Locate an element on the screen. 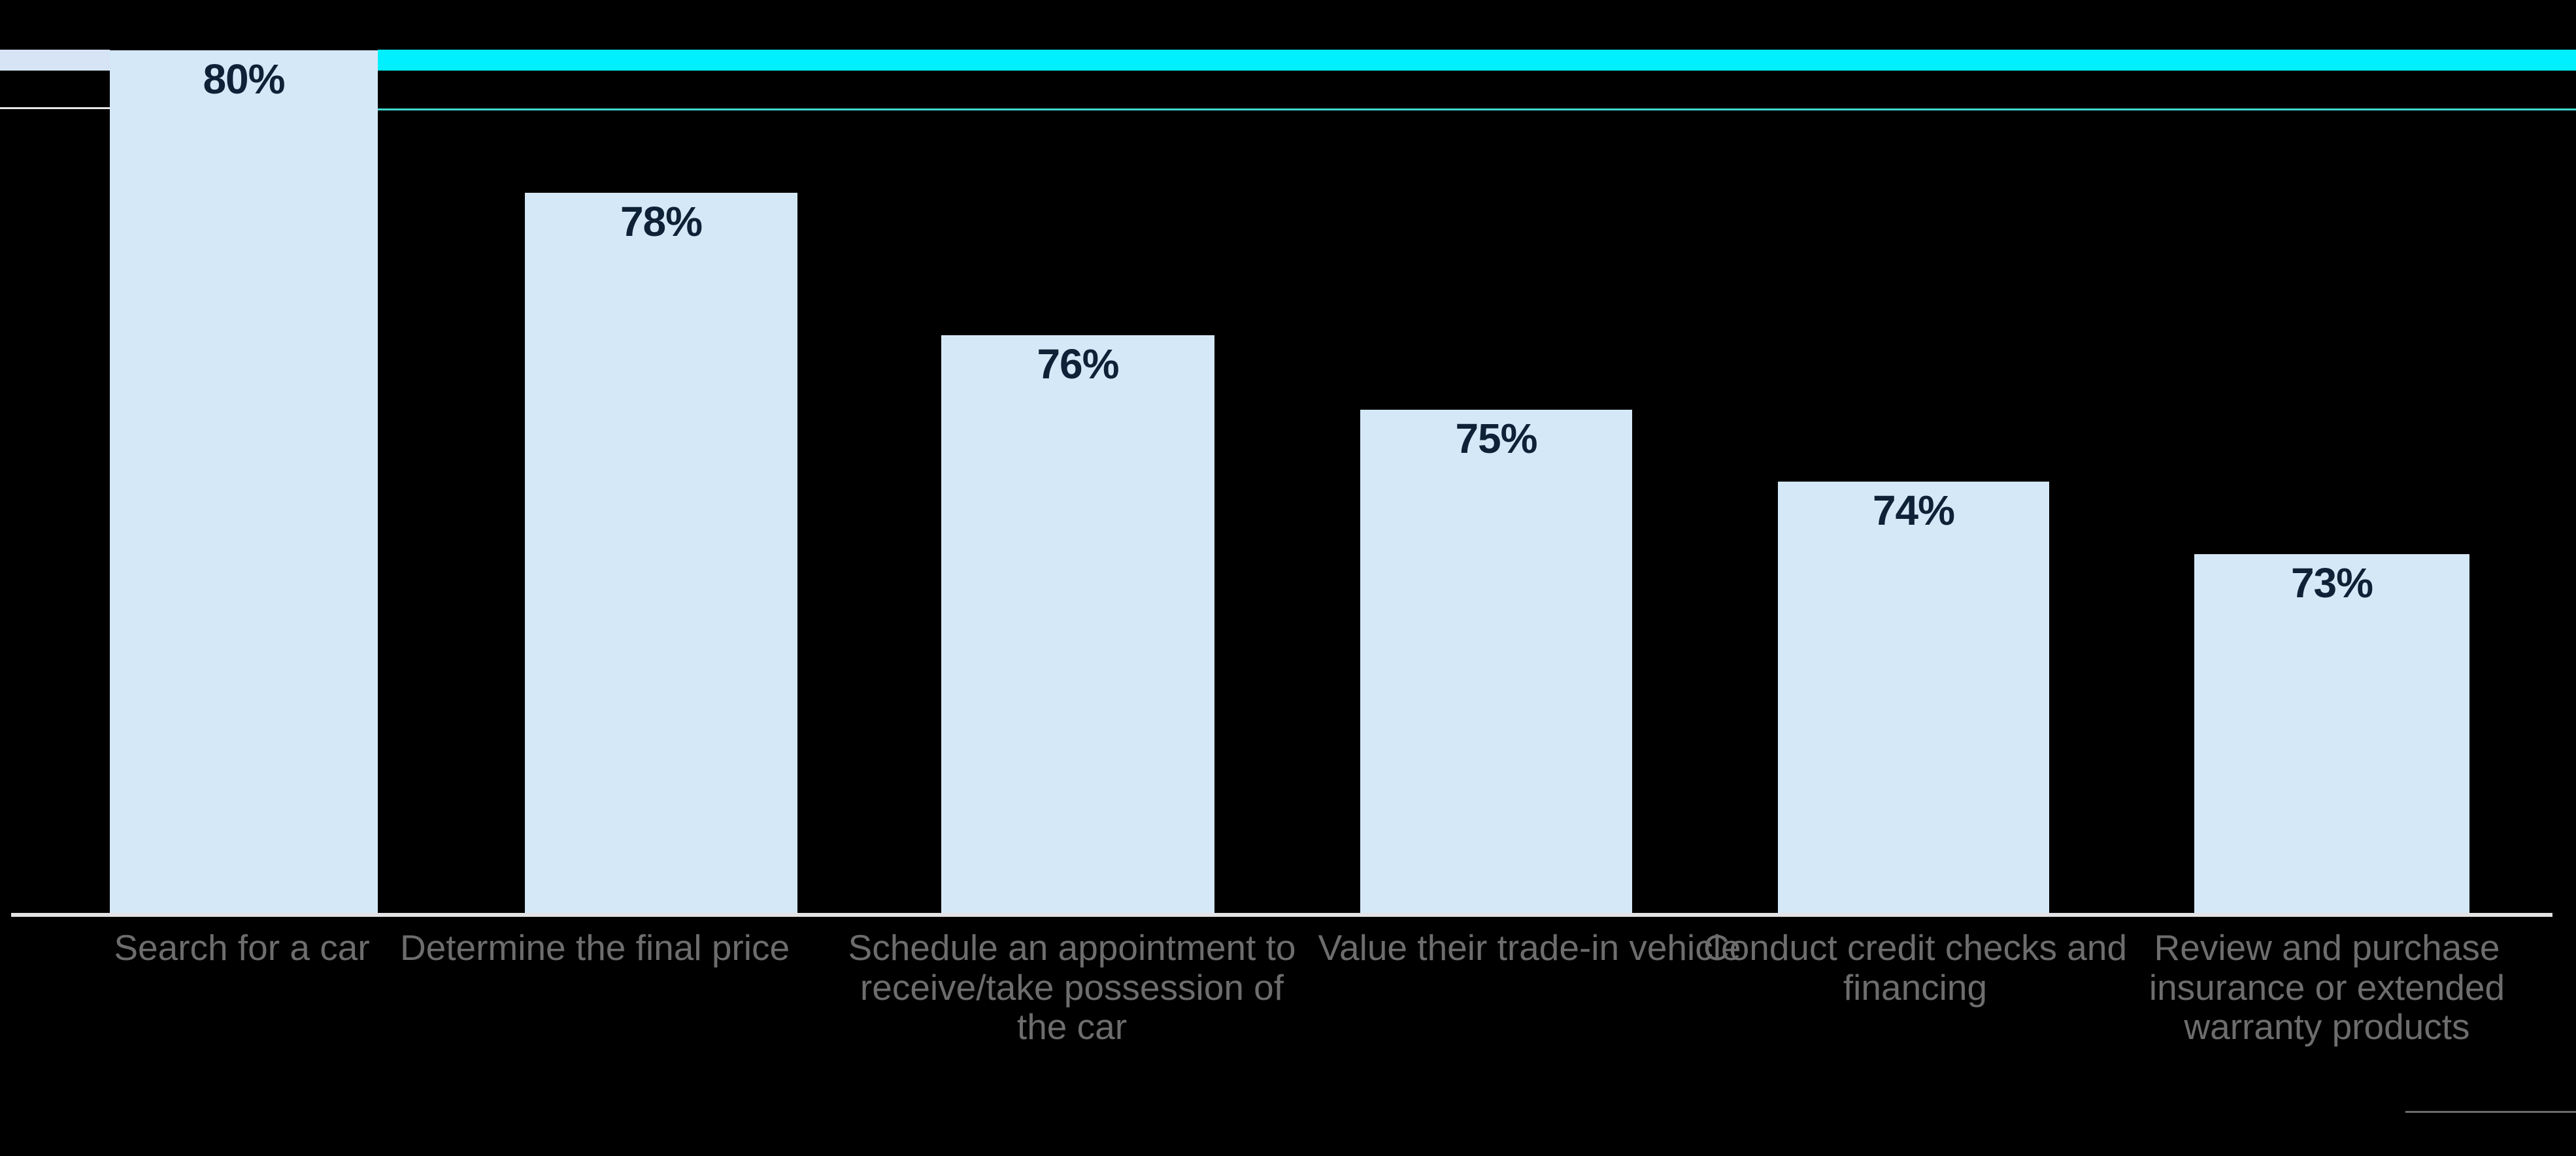 The width and height of the screenshot is (2576, 1156). bar-group: 80% is located at coordinates (244, 482).